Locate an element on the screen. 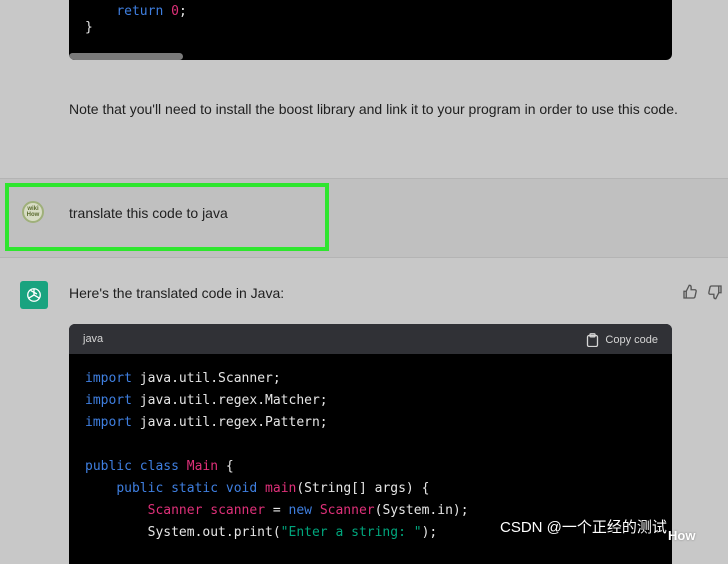 The image size is (728, 564). user-avatar: wiki How is located at coordinates (33, 212).